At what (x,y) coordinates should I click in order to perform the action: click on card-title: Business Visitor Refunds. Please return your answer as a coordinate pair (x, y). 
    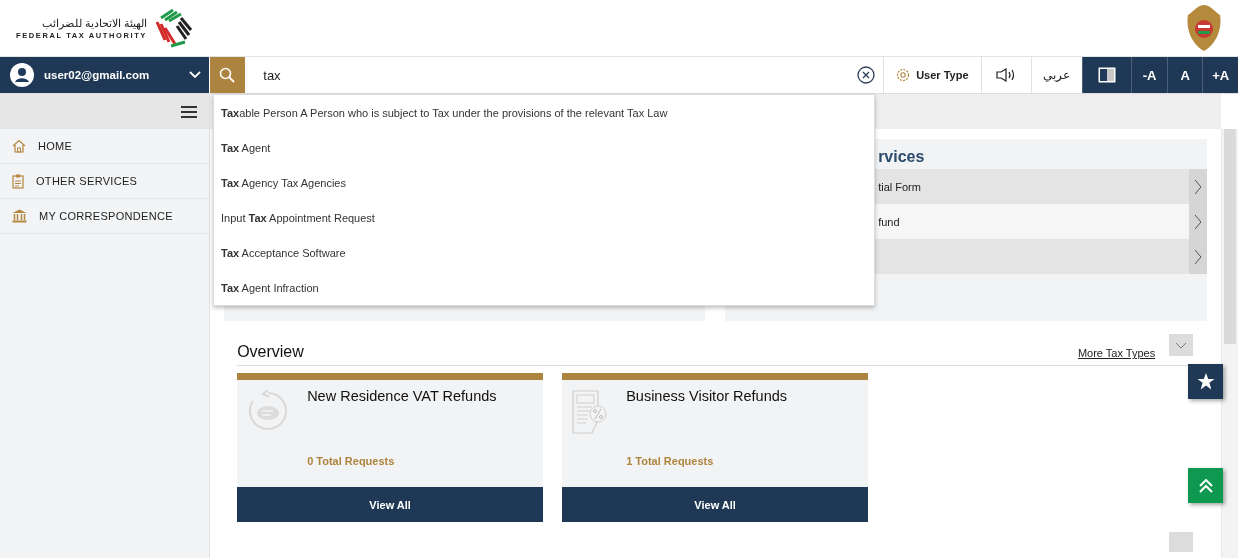
    Looking at the image, I should click on (707, 396).